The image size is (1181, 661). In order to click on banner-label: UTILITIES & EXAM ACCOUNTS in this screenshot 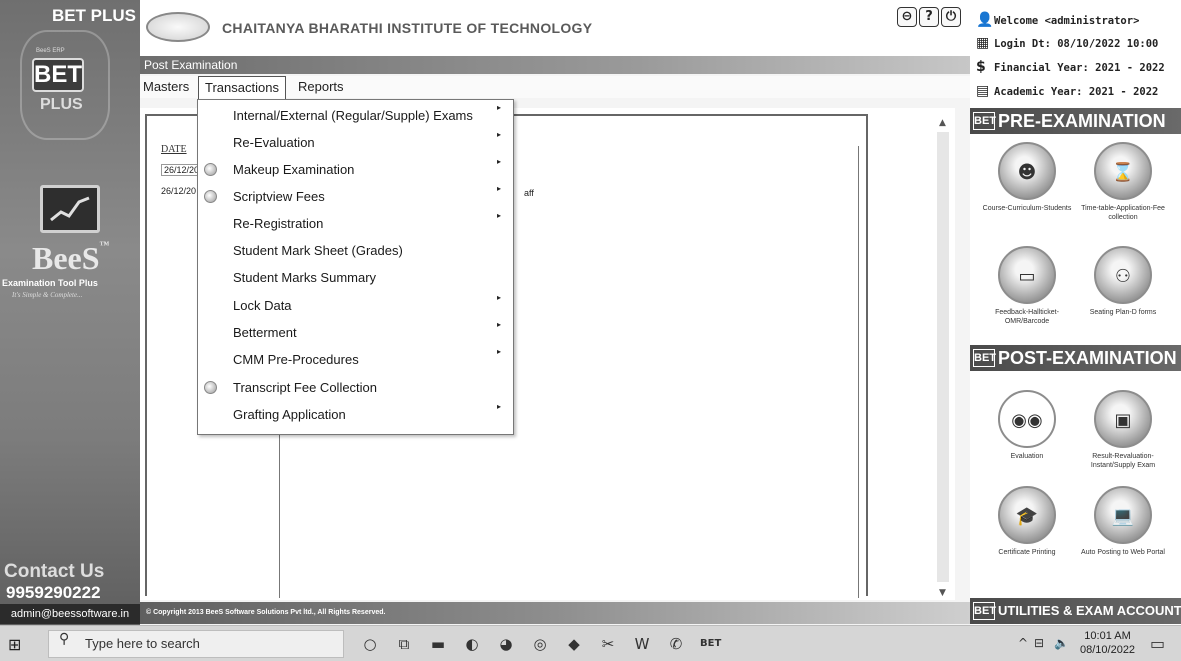, I will do `click(1089, 610)`.